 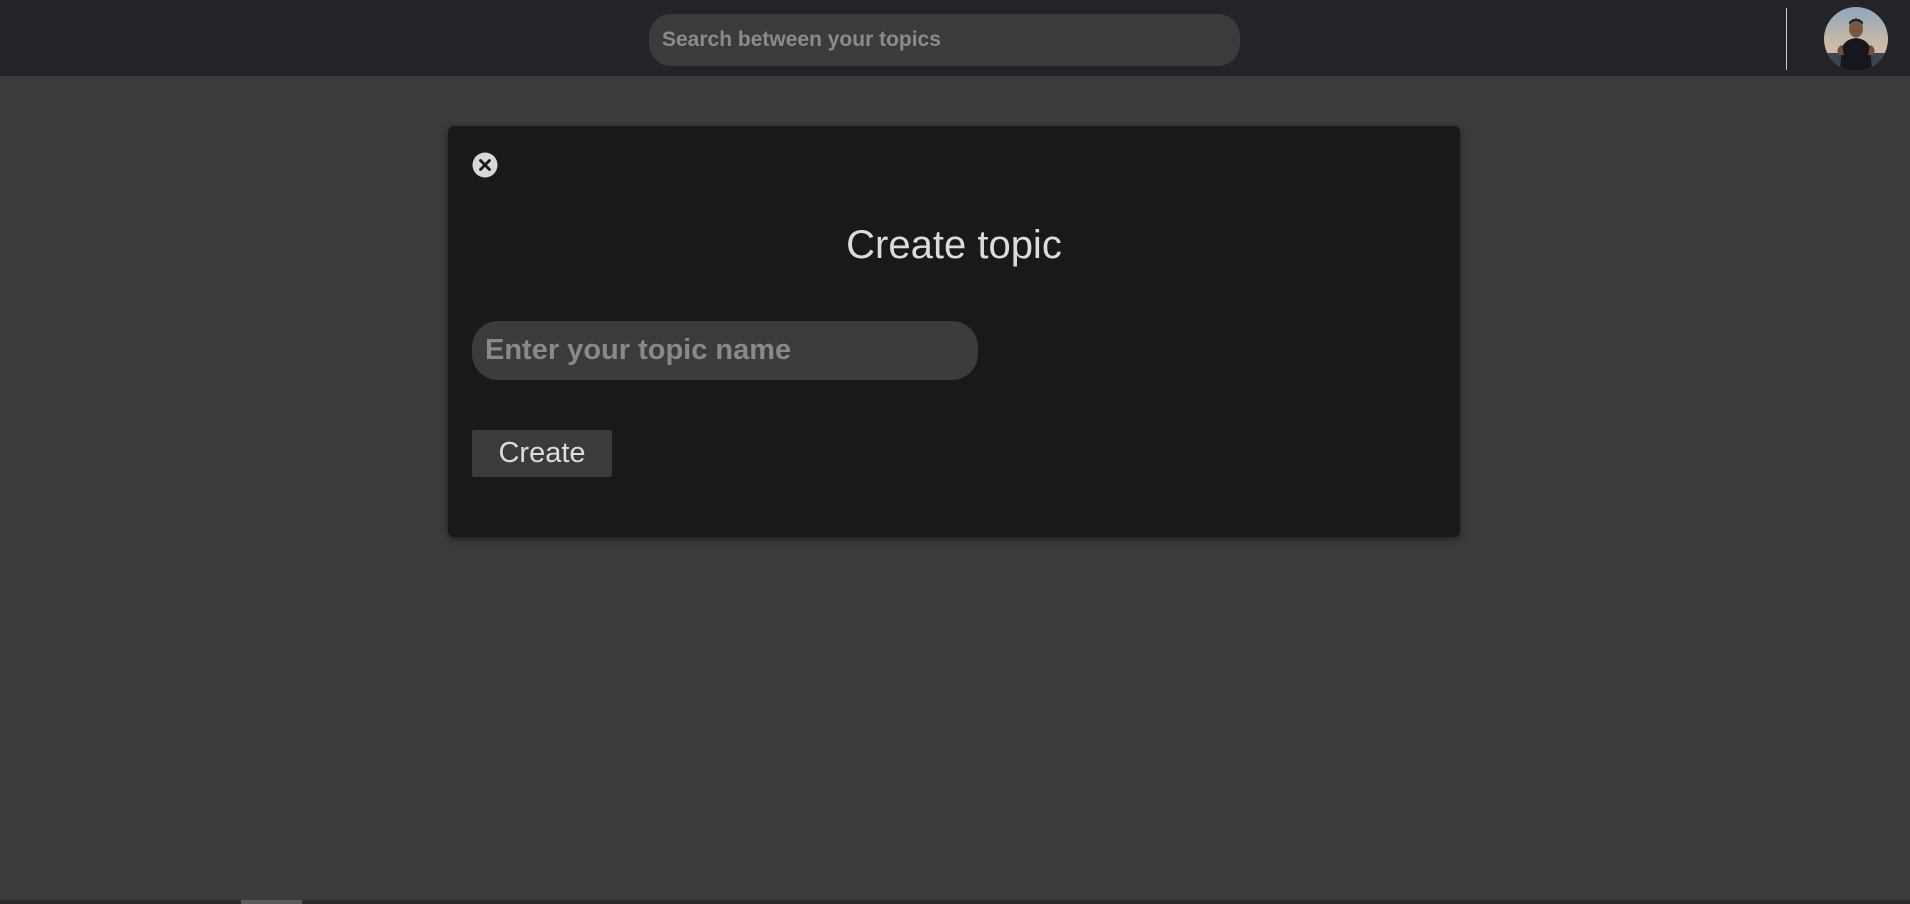 I want to click on topic-name-input, so click(x=725, y=350).